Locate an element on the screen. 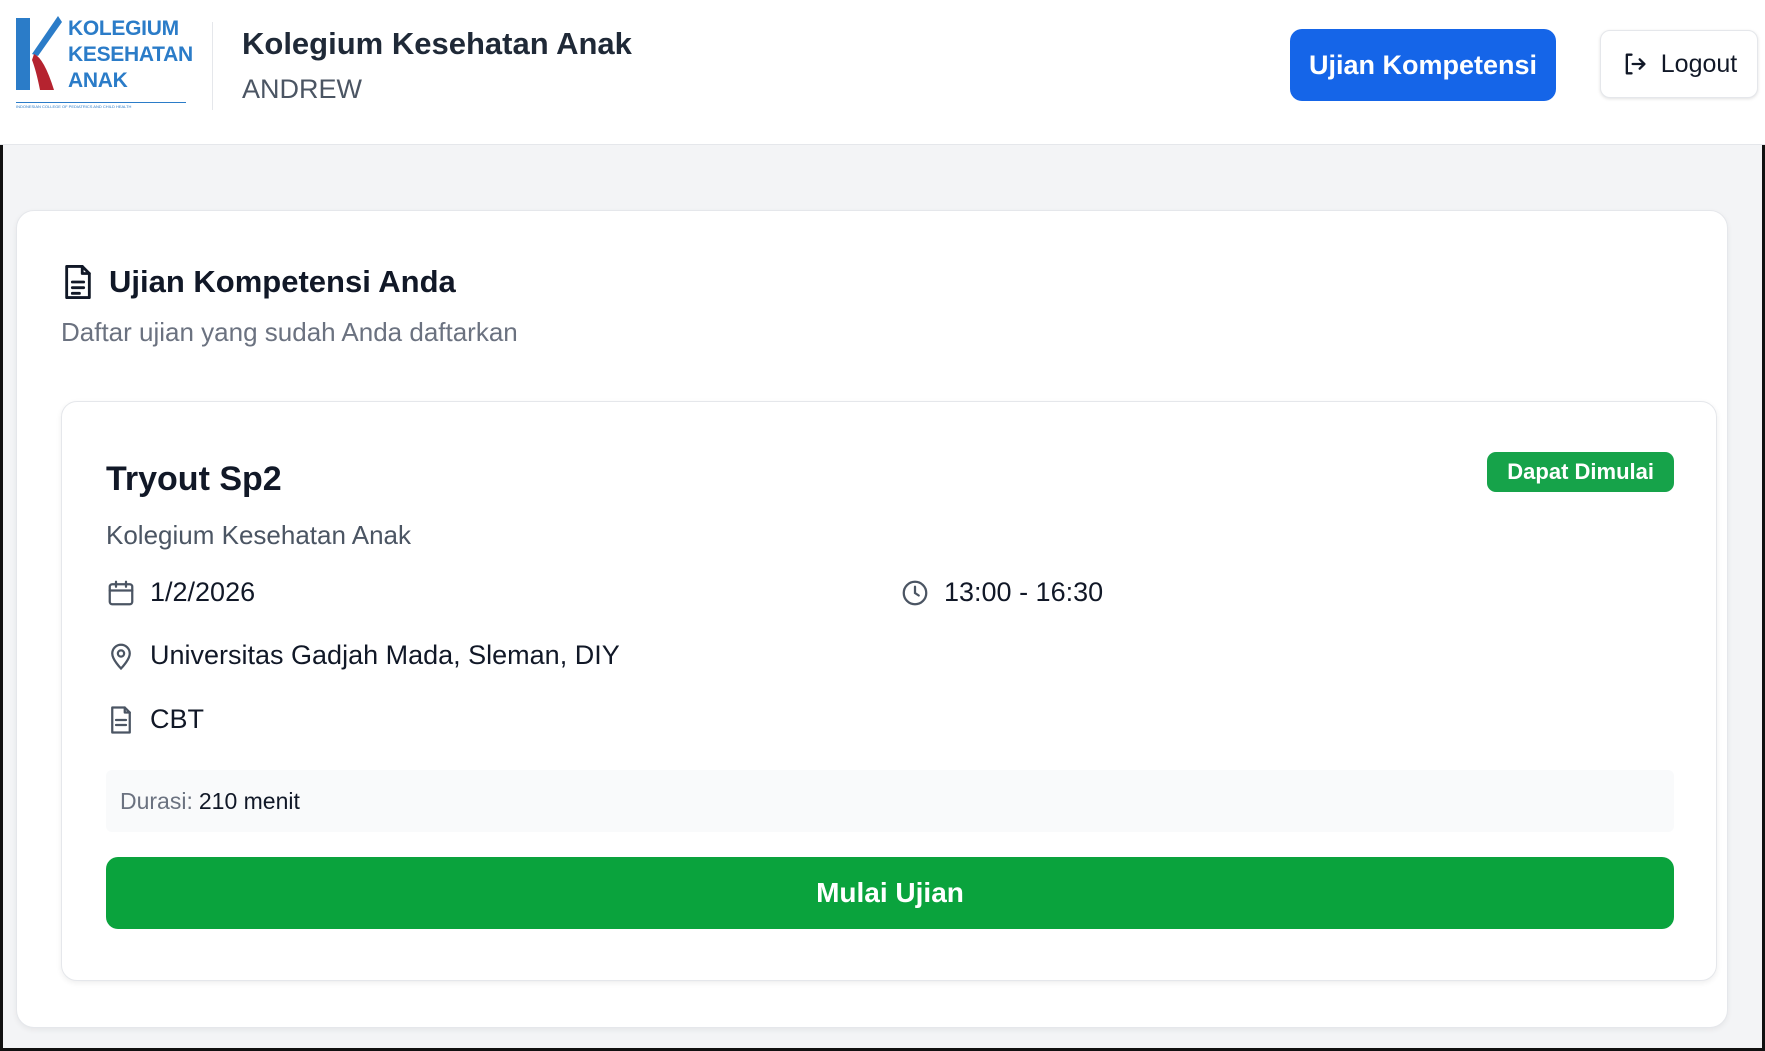 Image resolution: width=1765 pixels, height=1051 pixels. exam-date-row: 1/2/2026 is located at coordinates (180, 592).